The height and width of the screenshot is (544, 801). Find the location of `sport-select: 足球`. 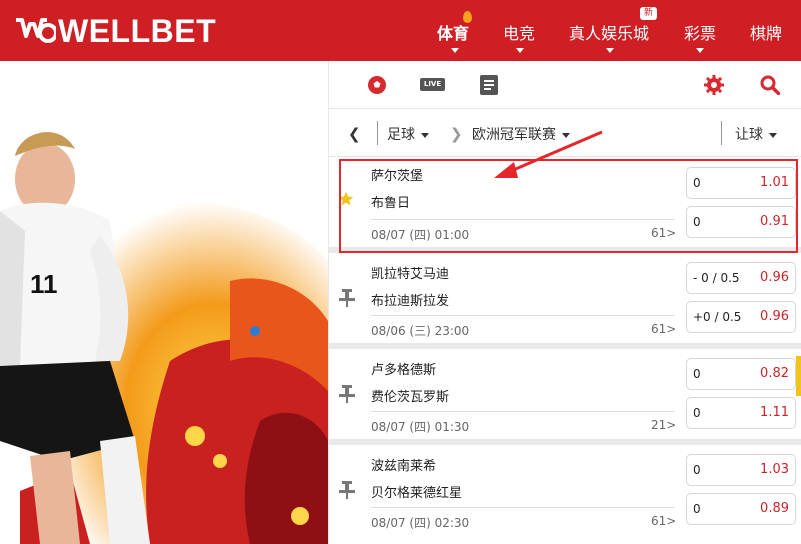

sport-select: 足球 is located at coordinates (408, 134).